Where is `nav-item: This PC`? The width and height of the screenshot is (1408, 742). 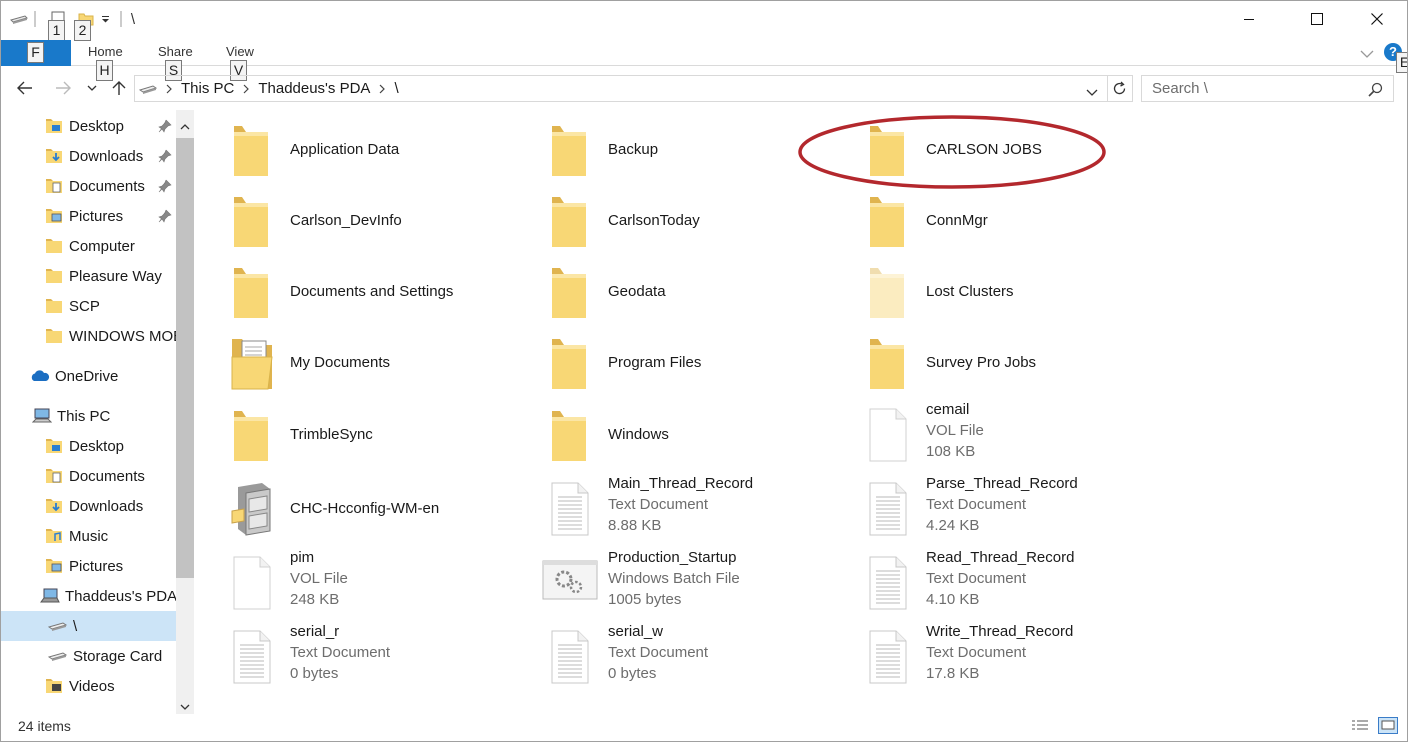
nav-item: This PC is located at coordinates (88, 416).